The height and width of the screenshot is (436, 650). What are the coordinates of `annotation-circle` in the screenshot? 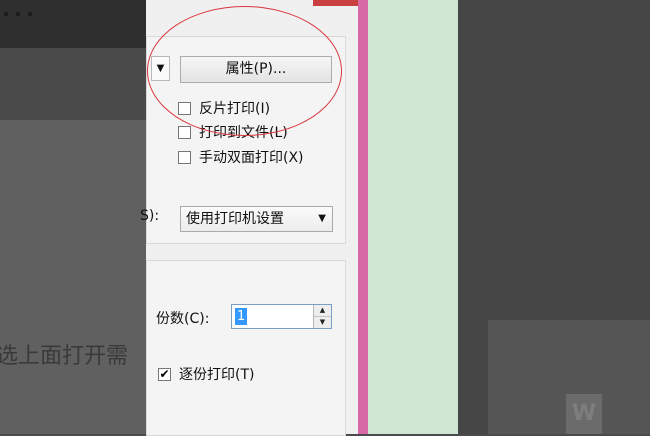 It's located at (244, 71).